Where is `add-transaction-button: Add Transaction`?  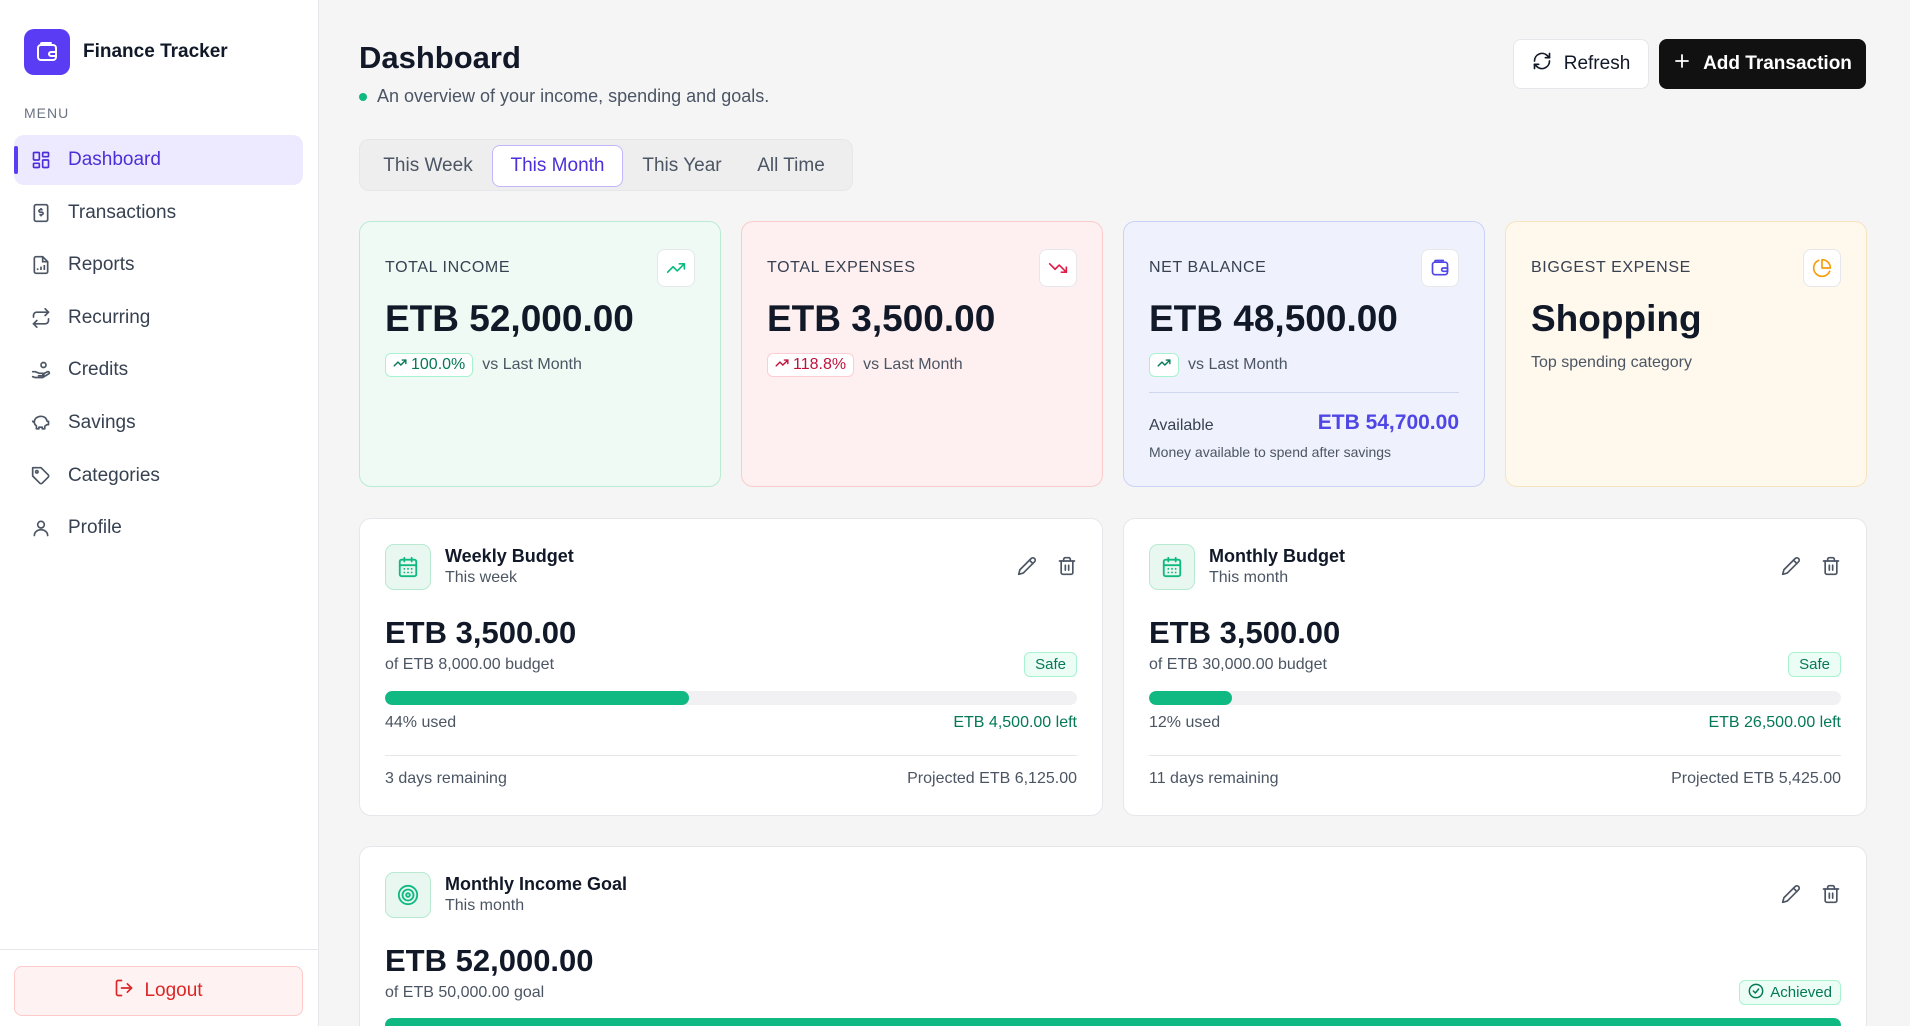
add-transaction-button: Add Transaction is located at coordinates (1762, 64).